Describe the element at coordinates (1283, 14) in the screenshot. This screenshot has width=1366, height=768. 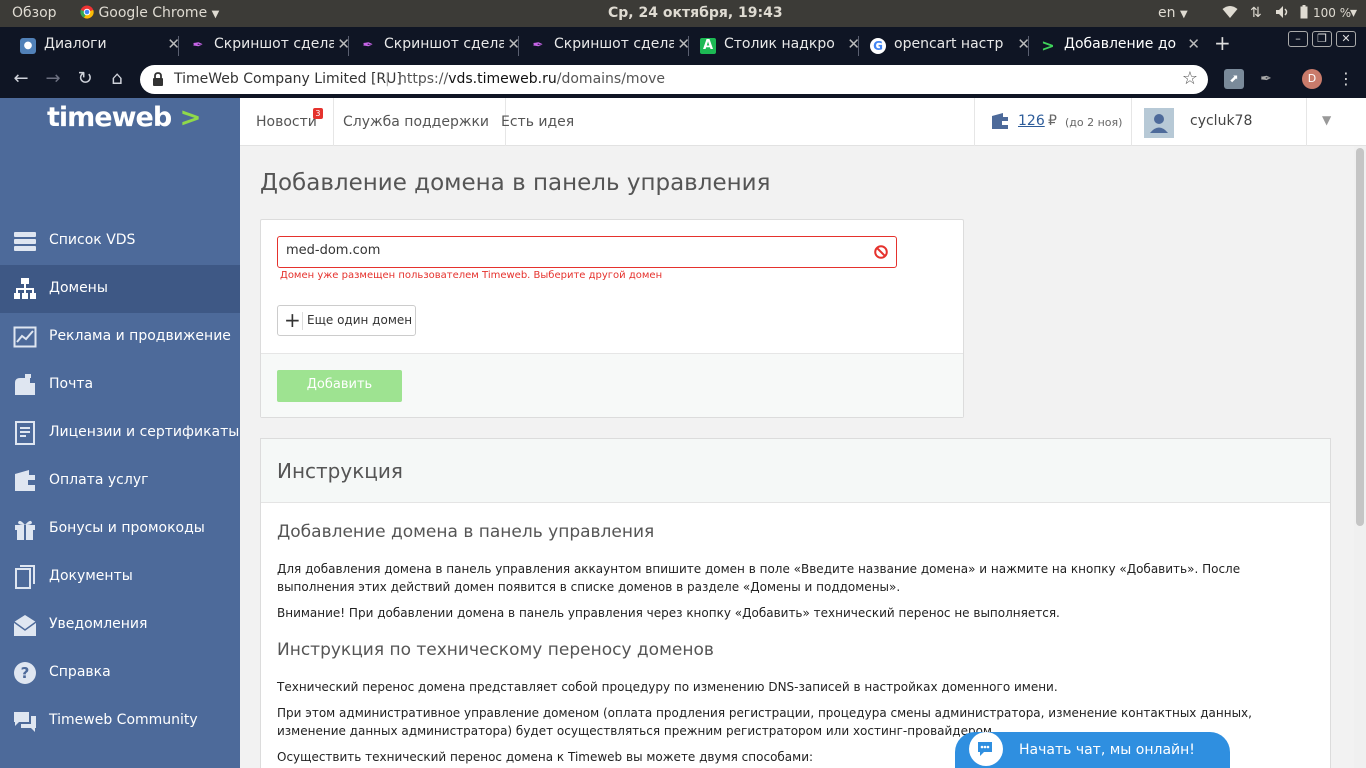
I see `volume-icon` at that location.